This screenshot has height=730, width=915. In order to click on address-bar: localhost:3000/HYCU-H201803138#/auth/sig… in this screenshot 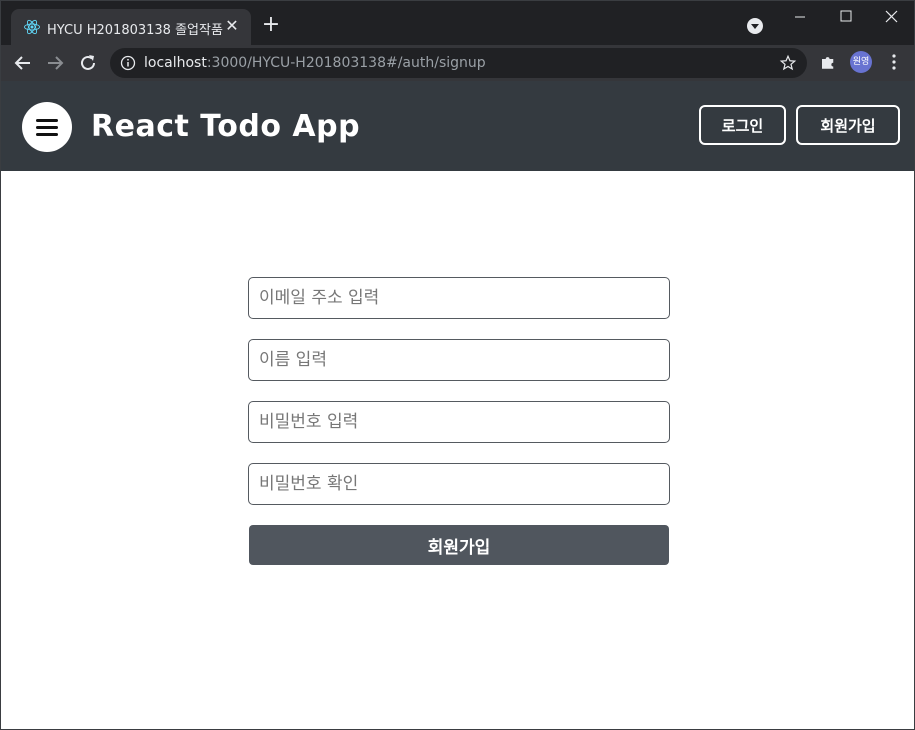, I will do `click(458, 63)`.